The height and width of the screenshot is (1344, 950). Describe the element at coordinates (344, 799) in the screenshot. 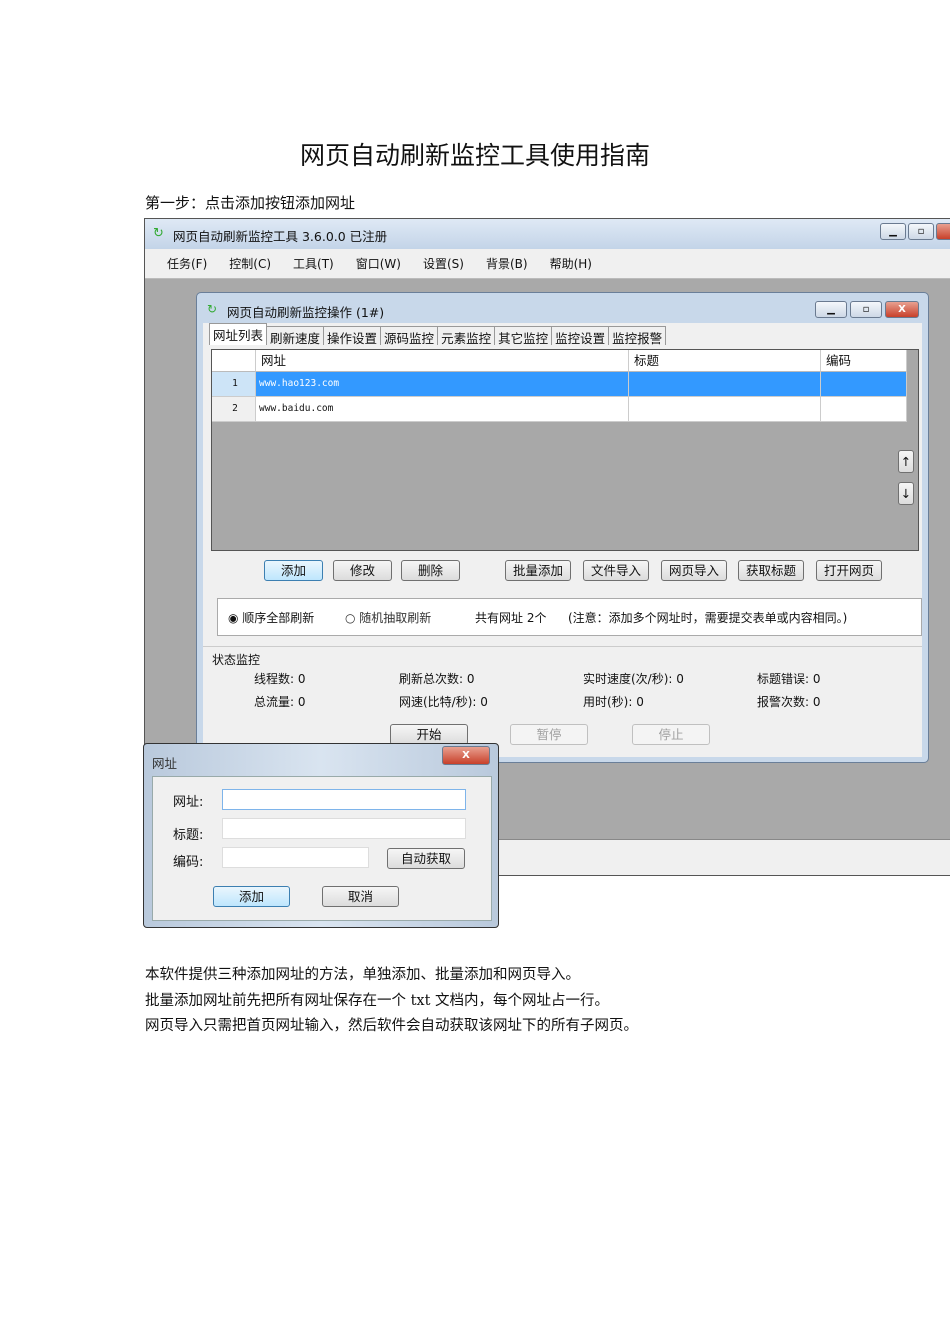

I see `url-input` at that location.